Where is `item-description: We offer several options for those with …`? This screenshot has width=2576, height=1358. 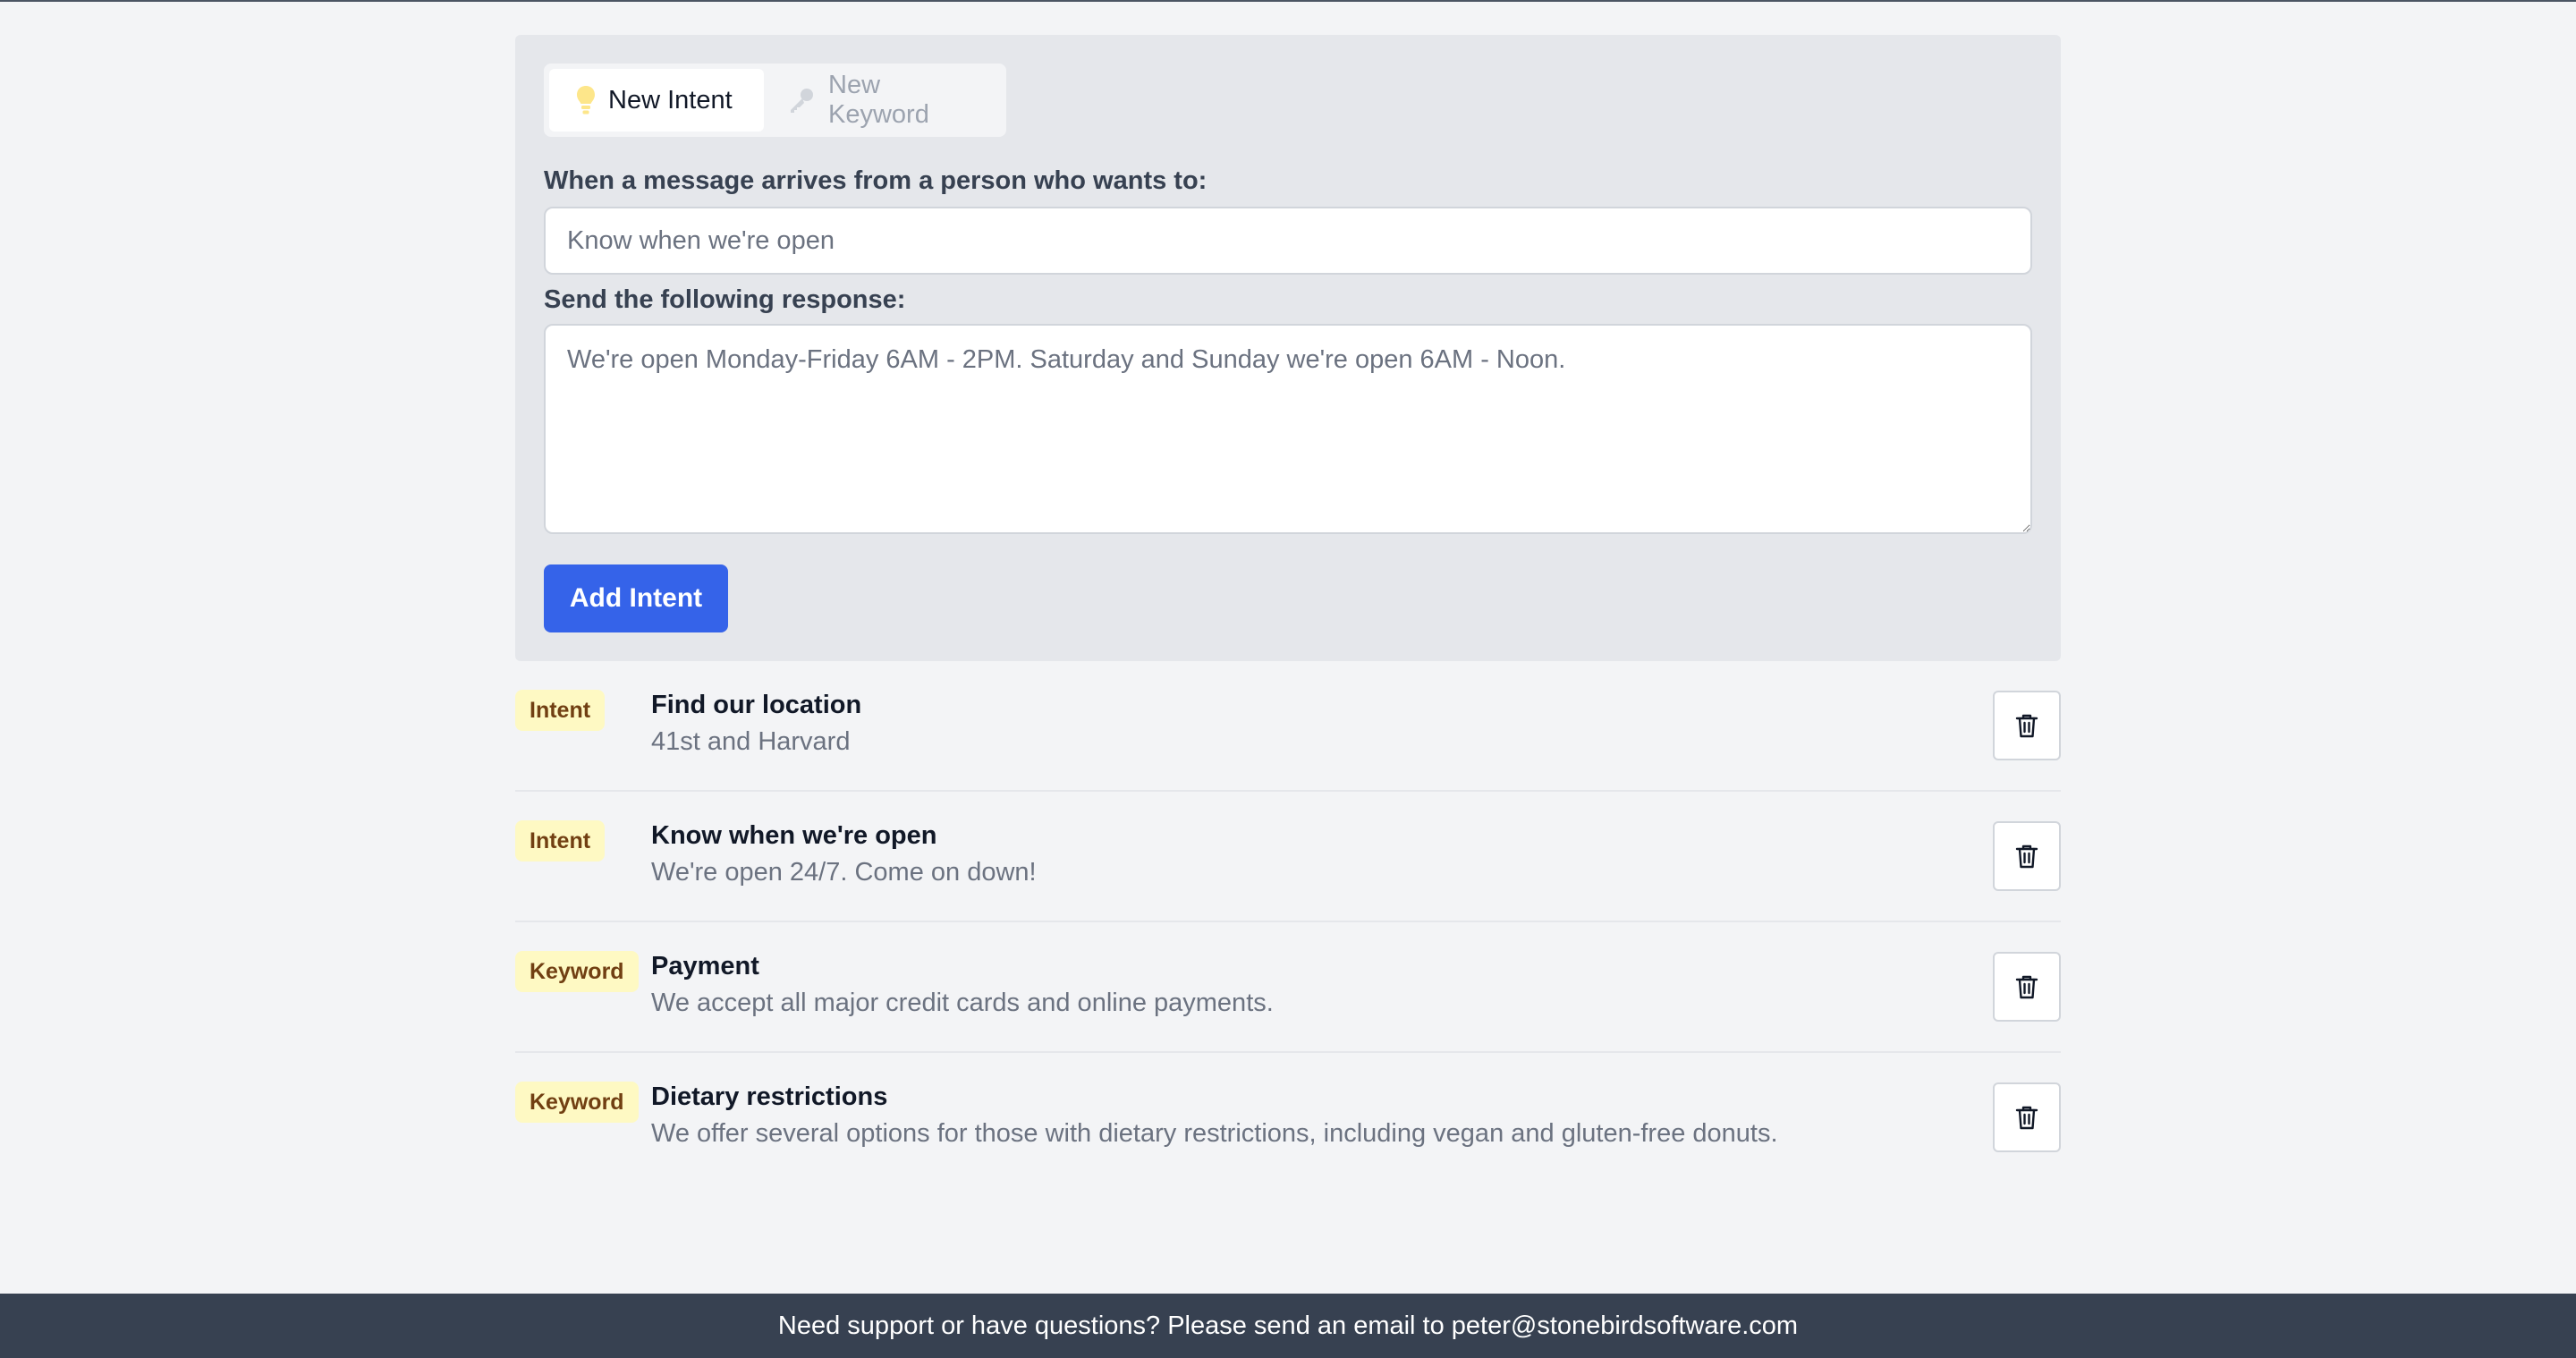
item-description: We offer several options for those with … is located at coordinates (1214, 1133).